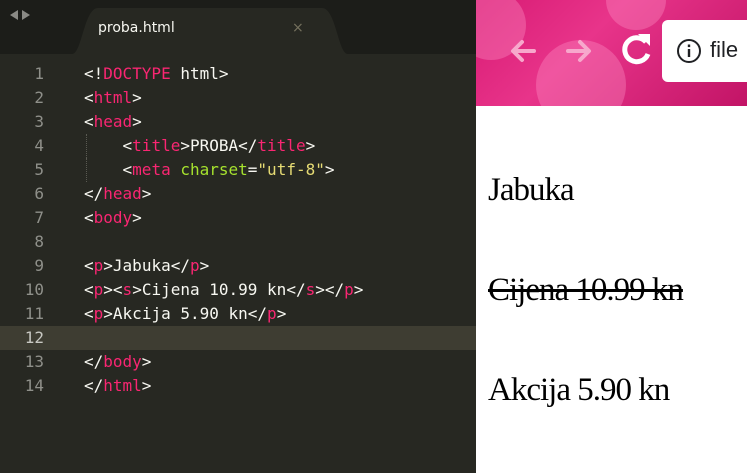 The width and height of the screenshot is (747, 473). Describe the element at coordinates (26, 15) in the screenshot. I see `arrow-right-icon` at that location.